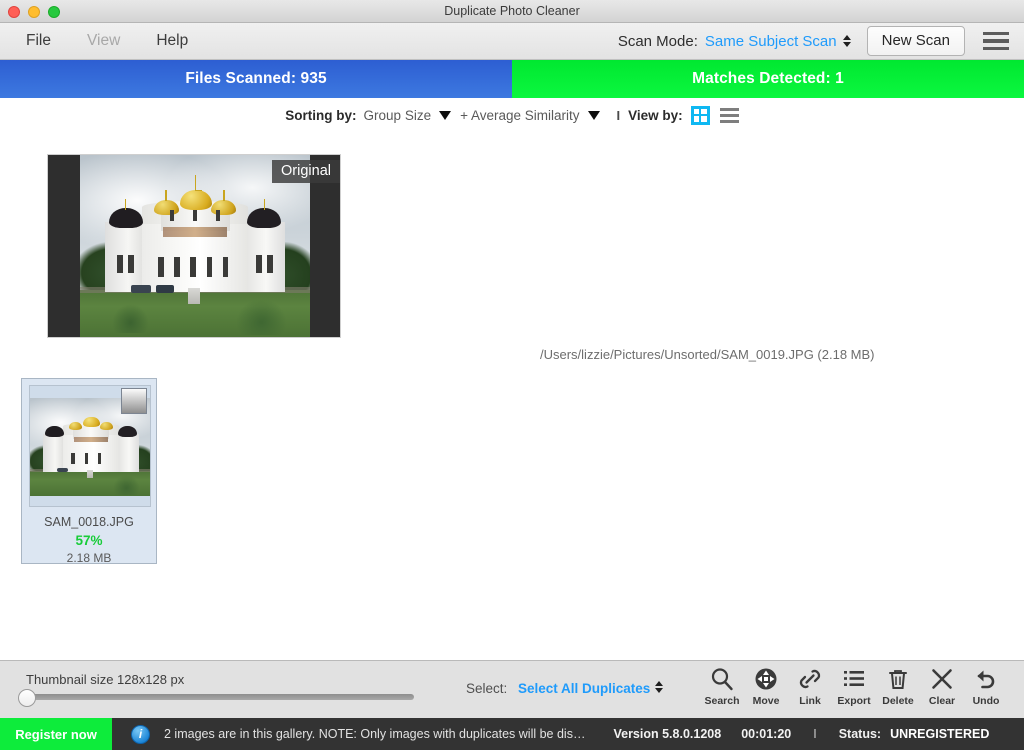 This screenshot has width=1024, height=750. Describe the element at coordinates (854, 679) in the screenshot. I see `export-icon` at that location.